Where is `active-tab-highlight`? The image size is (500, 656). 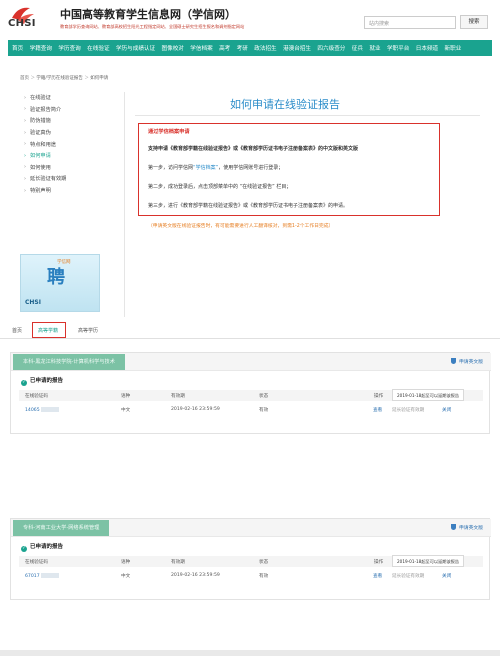 active-tab-highlight is located at coordinates (49, 330).